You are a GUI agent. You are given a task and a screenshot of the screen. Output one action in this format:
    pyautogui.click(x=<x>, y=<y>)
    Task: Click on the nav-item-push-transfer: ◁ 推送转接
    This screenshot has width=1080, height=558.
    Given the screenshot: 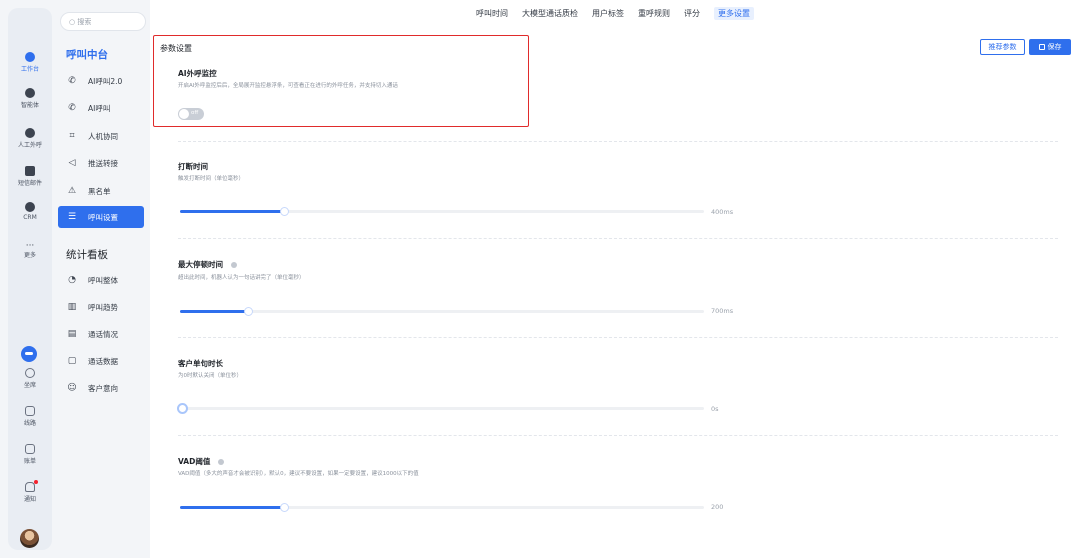 What is the action you would take?
    pyautogui.click(x=101, y=163)
    